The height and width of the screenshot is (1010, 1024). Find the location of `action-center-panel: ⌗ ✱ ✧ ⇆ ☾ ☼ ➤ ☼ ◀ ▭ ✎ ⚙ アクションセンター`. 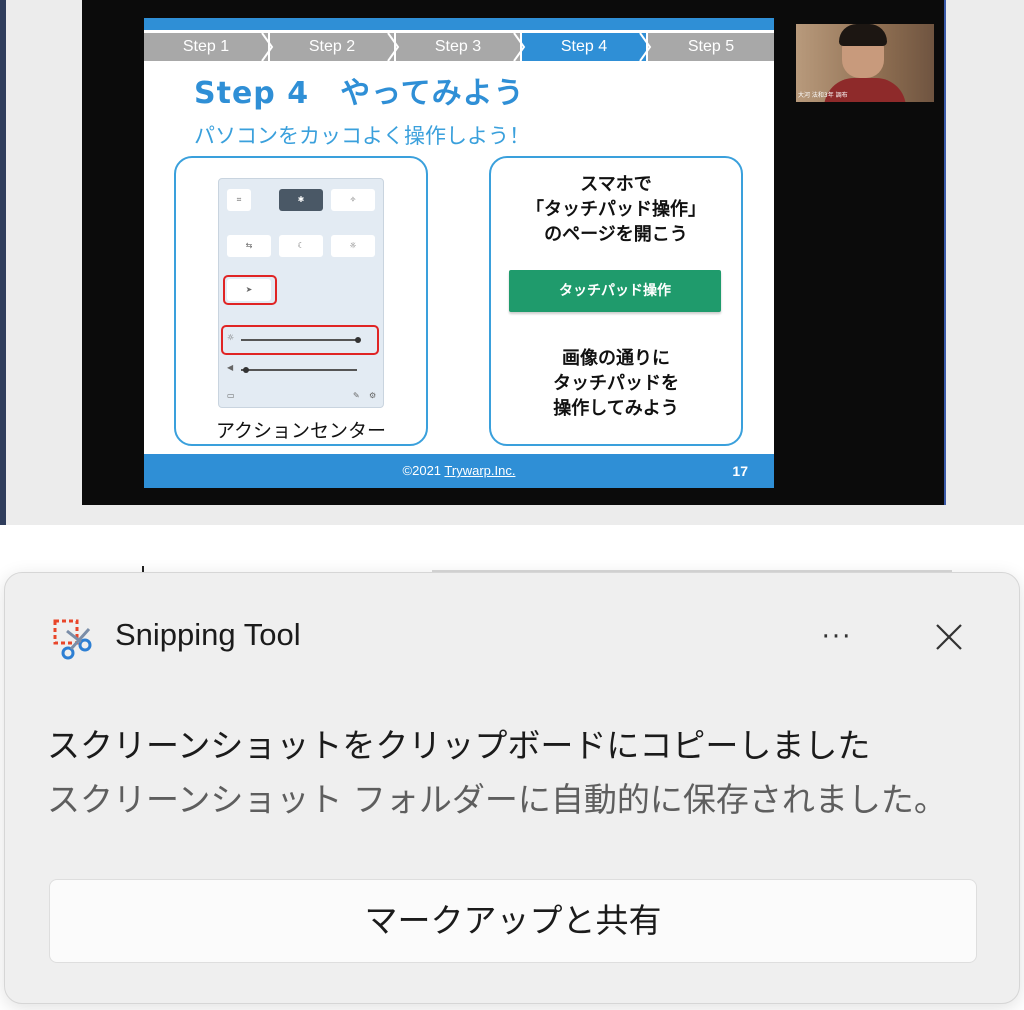

action-center-panel: ⌗ ✱ ✧ ⇆ ☾ ☼ ➤ ☼ ◀ ▭ ✎ ⚙ アクションセンター is located at coordinates (301, 301).